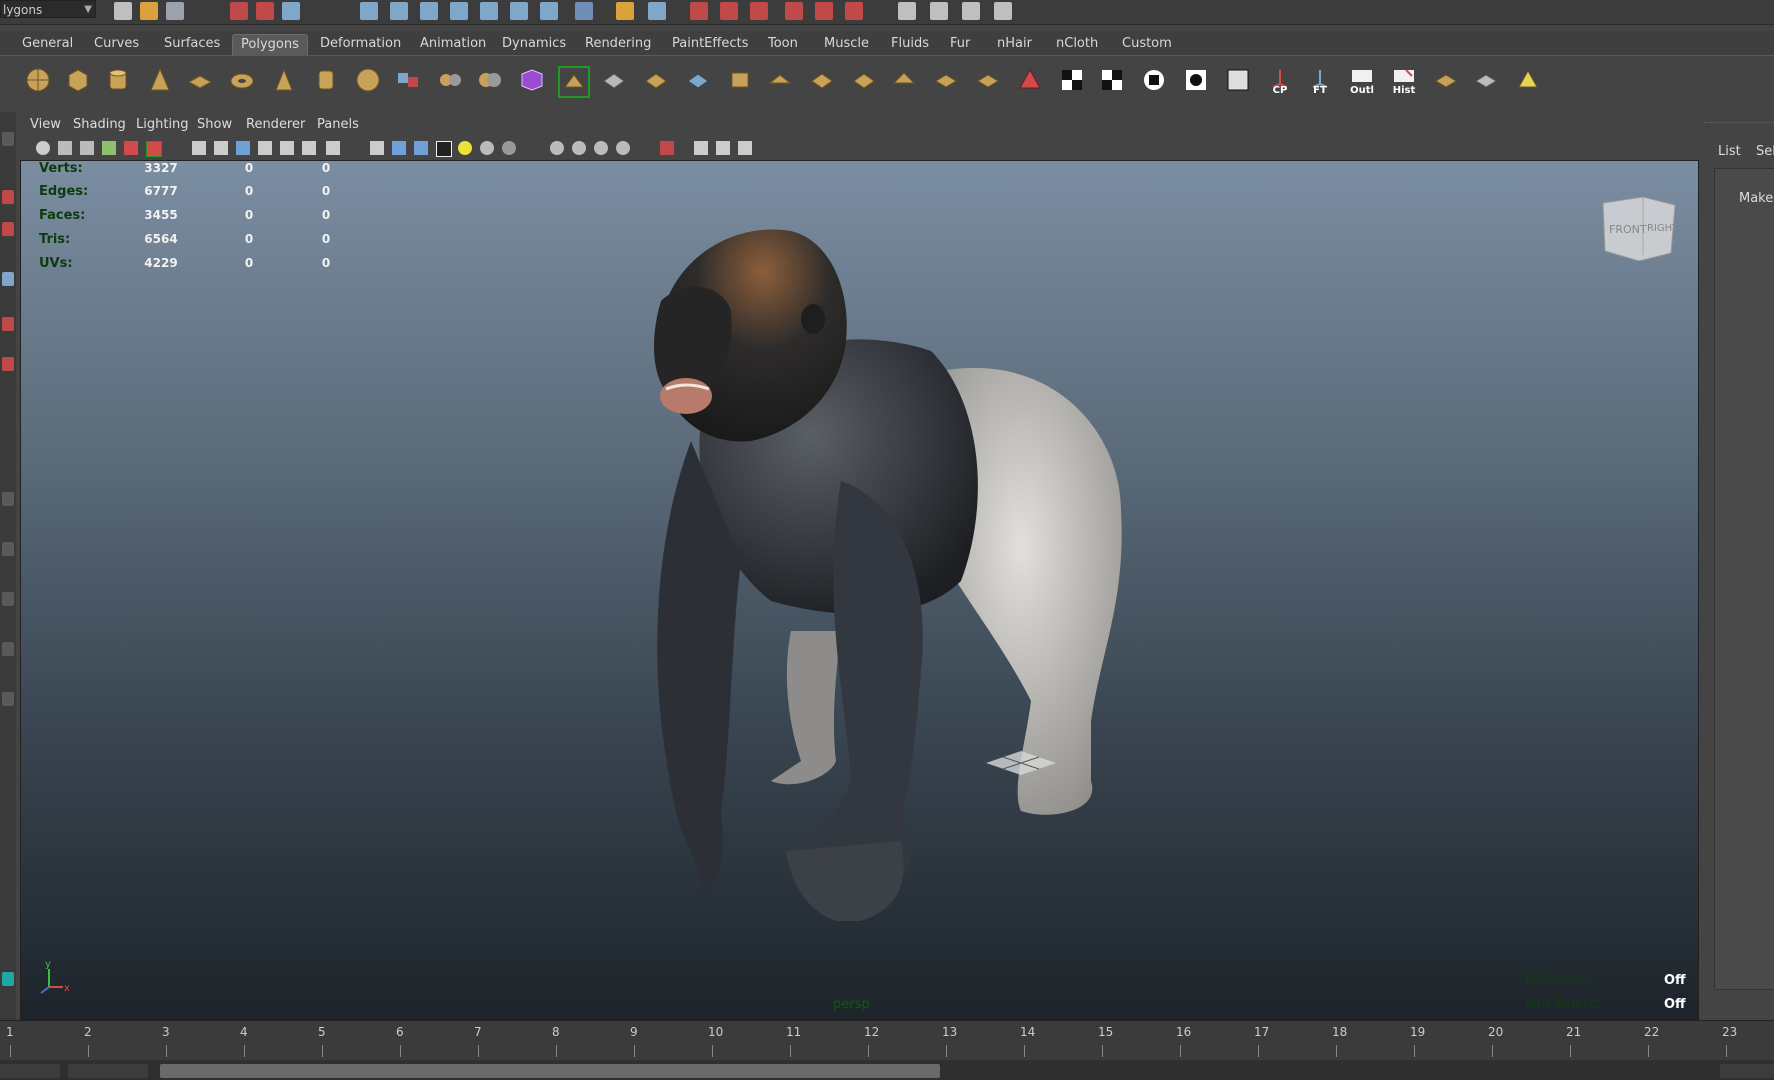  What do you see at coordinates (907, 11) in the screenshot?
I see `attribute-editor-icon` at bounding box center [907, 11].